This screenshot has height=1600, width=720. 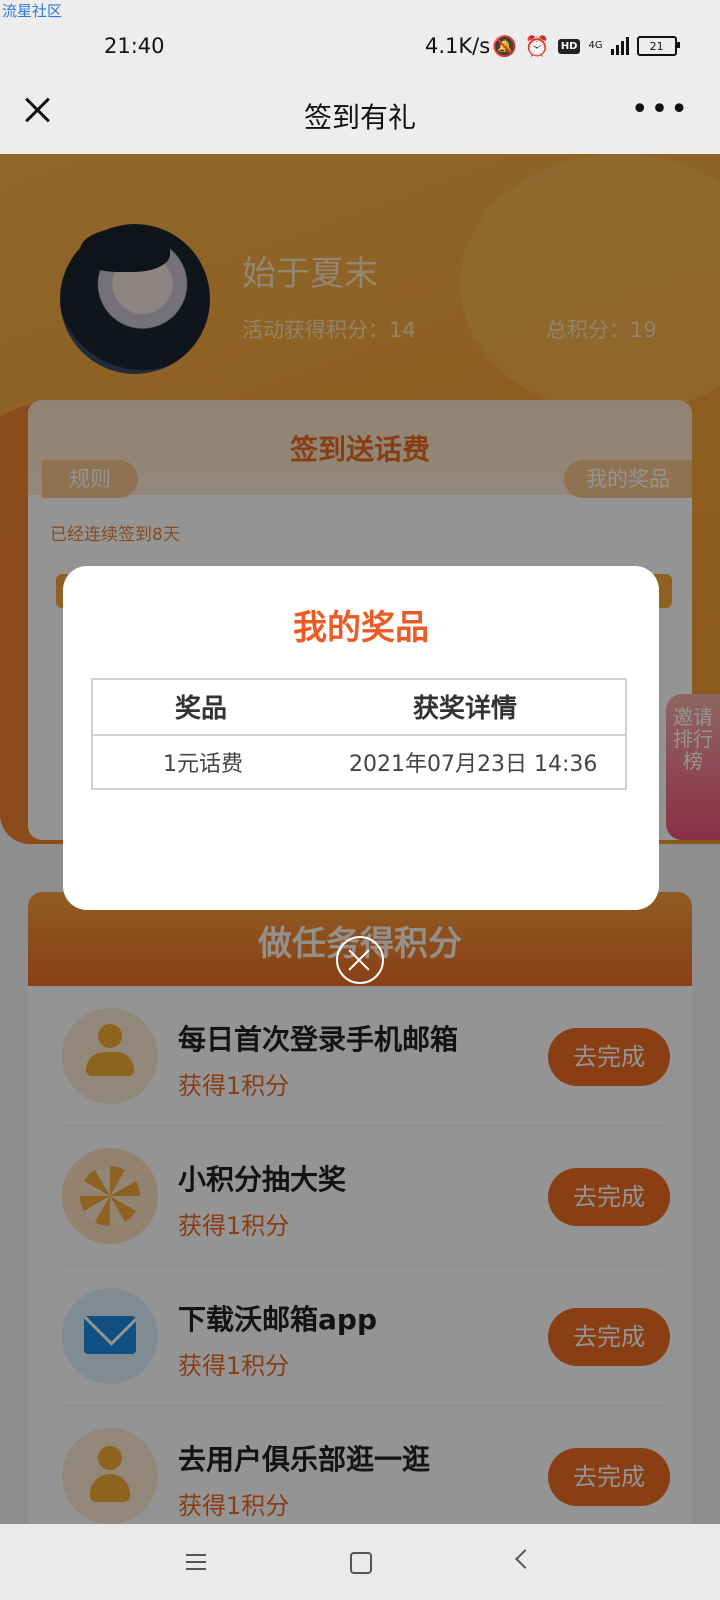 I want to click on signal-icon, so click(x=619, y=46).